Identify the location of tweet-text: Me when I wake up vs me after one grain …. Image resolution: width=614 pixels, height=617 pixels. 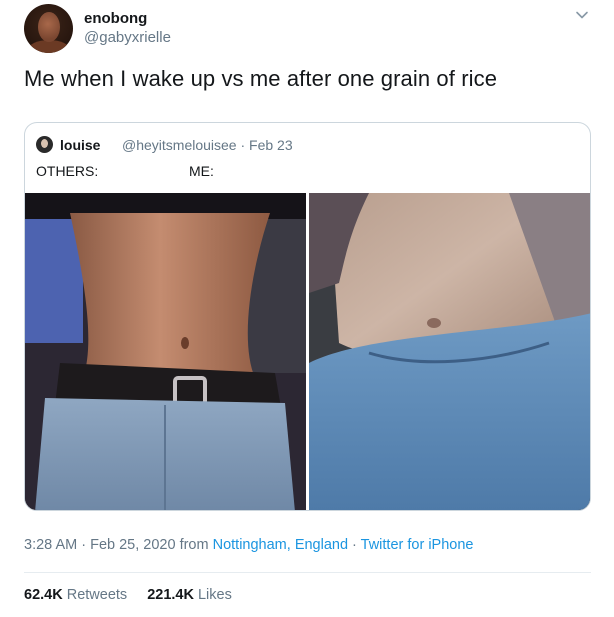
(261, 78).